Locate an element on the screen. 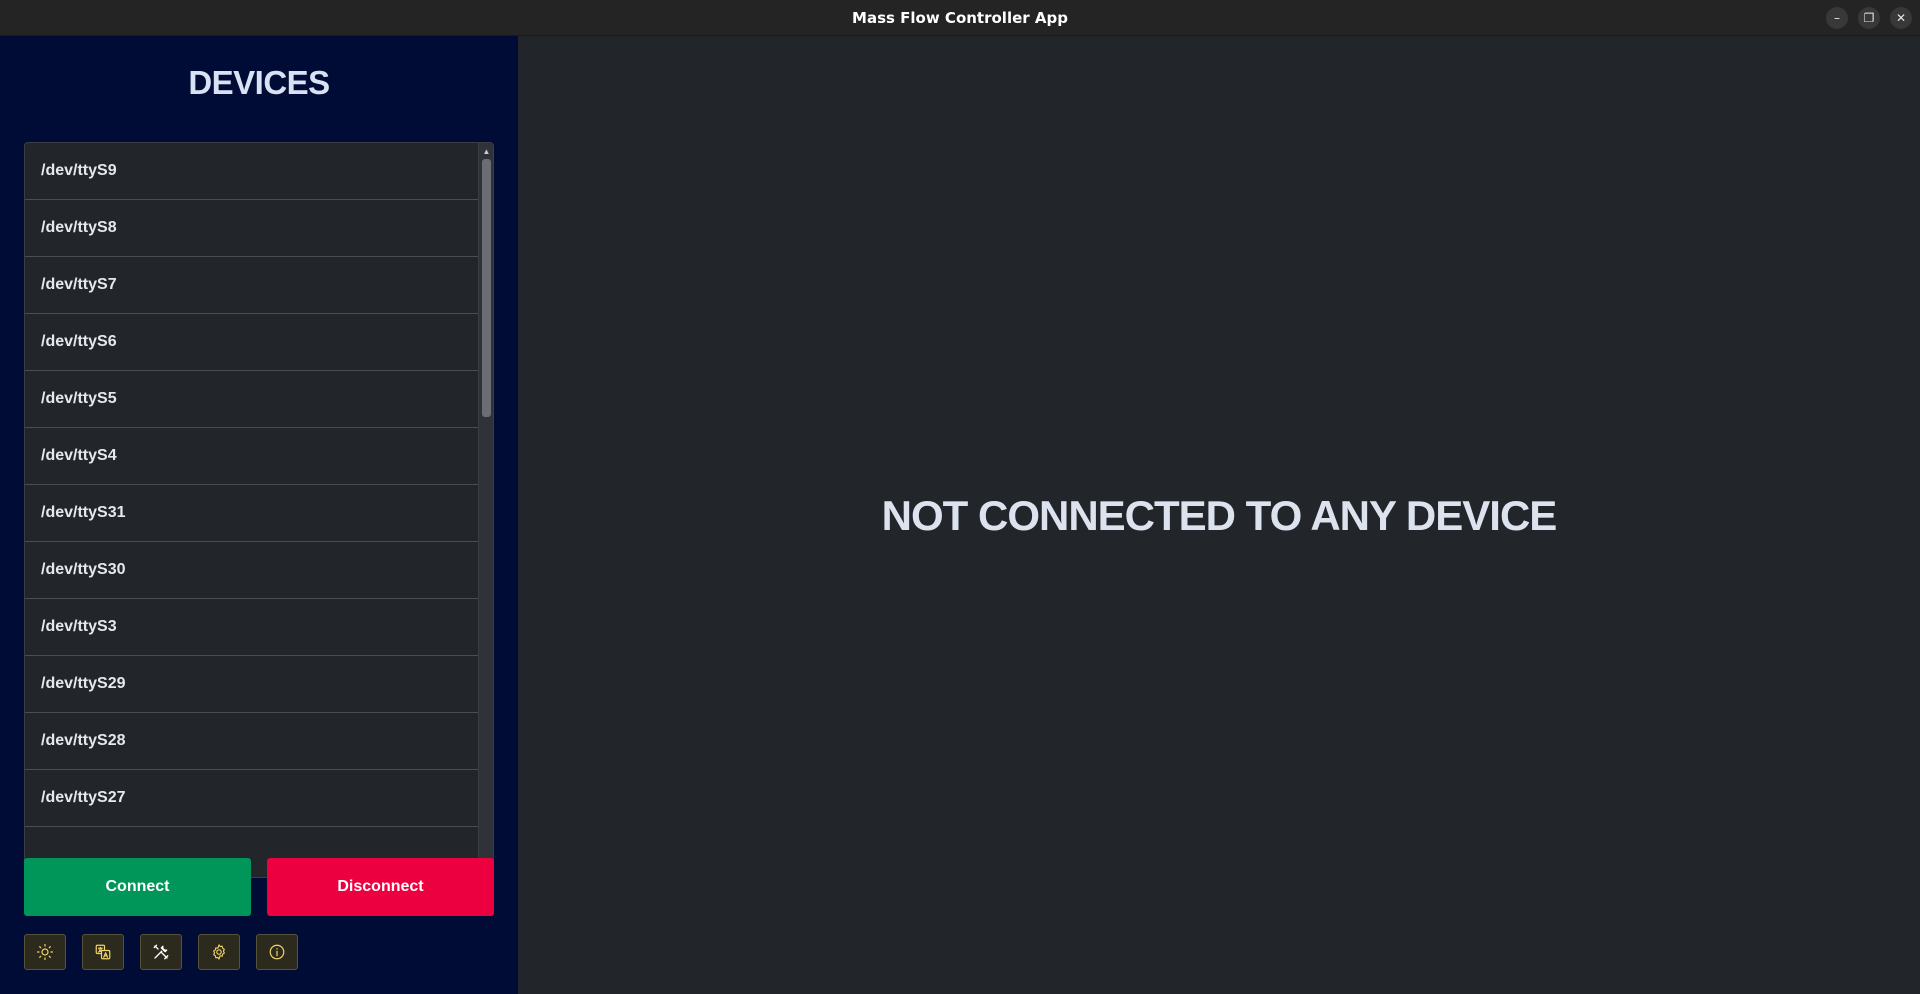 This screenshot has width=1920, height=994. device-item: /dev/ttyS9 is located at coordinates (252, 171).